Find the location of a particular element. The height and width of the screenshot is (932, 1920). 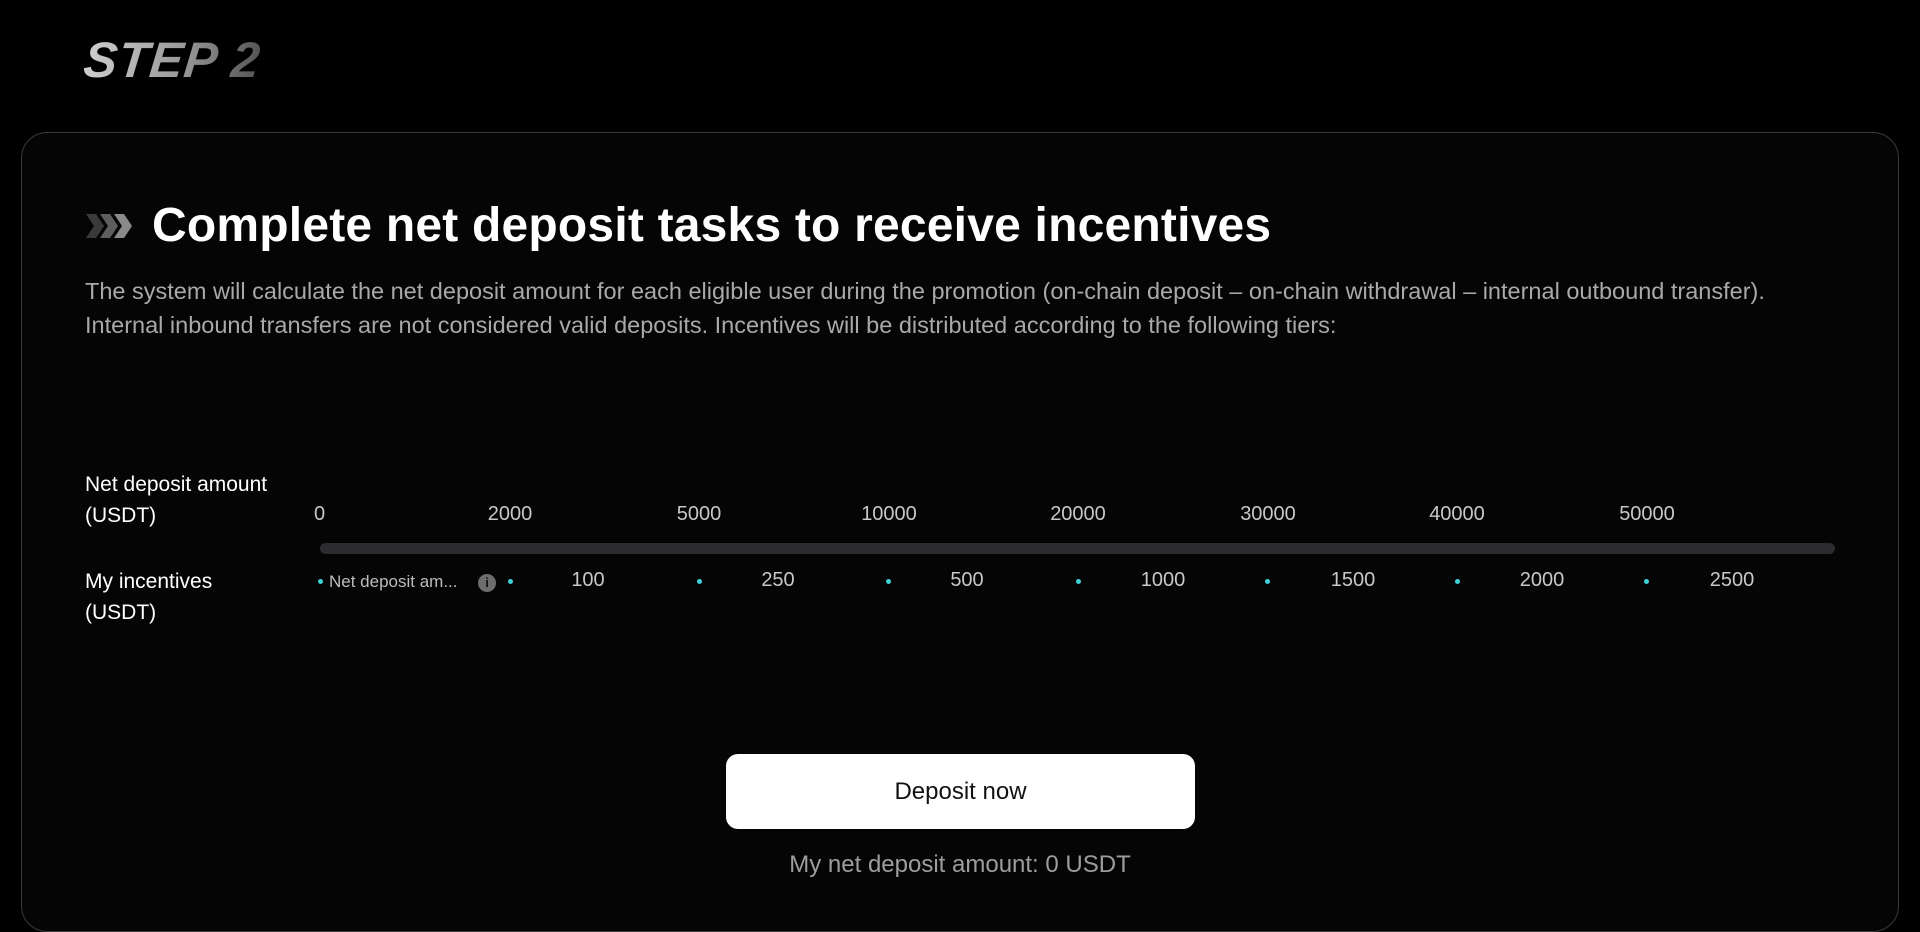

tier-incentive: 250 is located at coordinates (778, 580).